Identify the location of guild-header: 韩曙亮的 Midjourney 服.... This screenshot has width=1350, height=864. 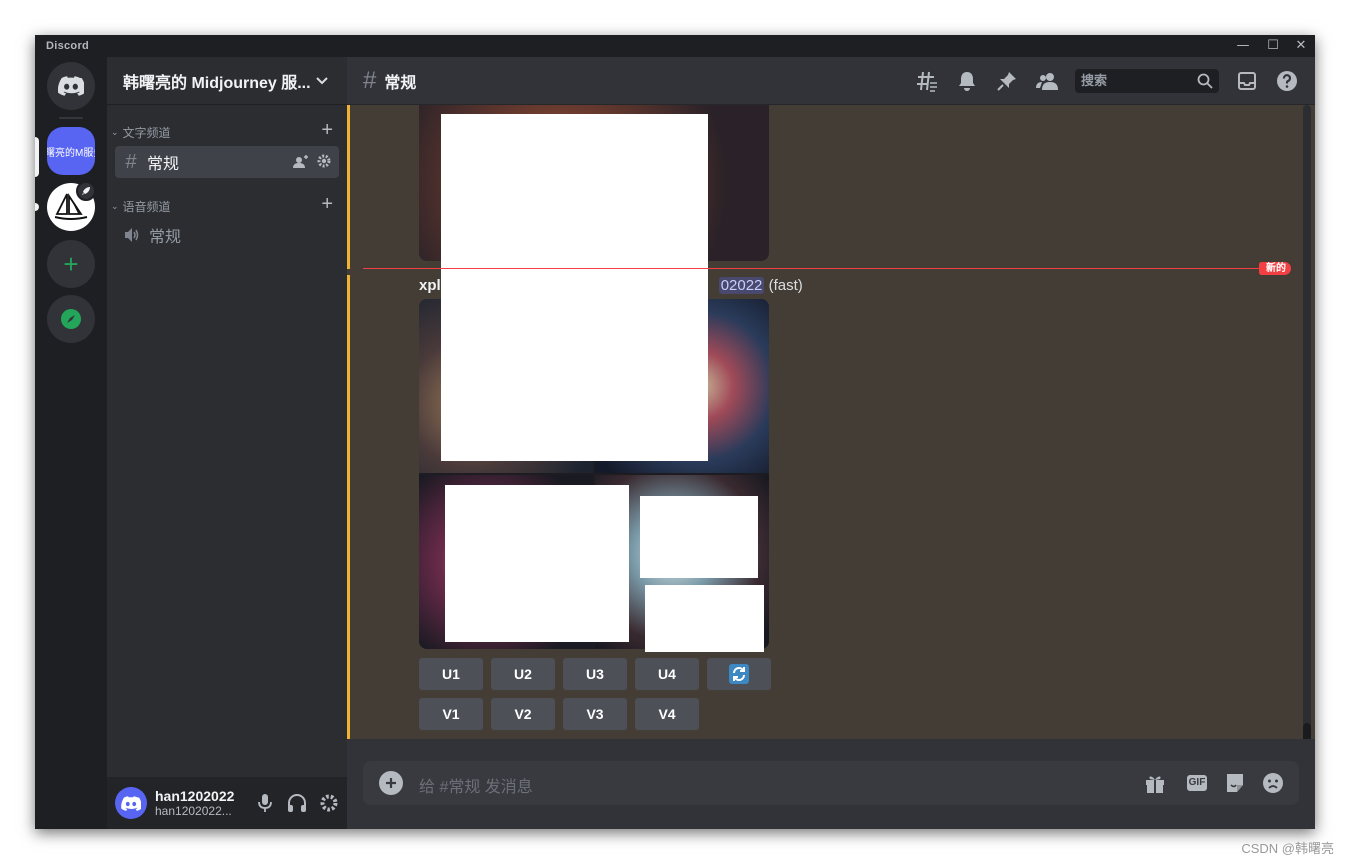
(227, 81).